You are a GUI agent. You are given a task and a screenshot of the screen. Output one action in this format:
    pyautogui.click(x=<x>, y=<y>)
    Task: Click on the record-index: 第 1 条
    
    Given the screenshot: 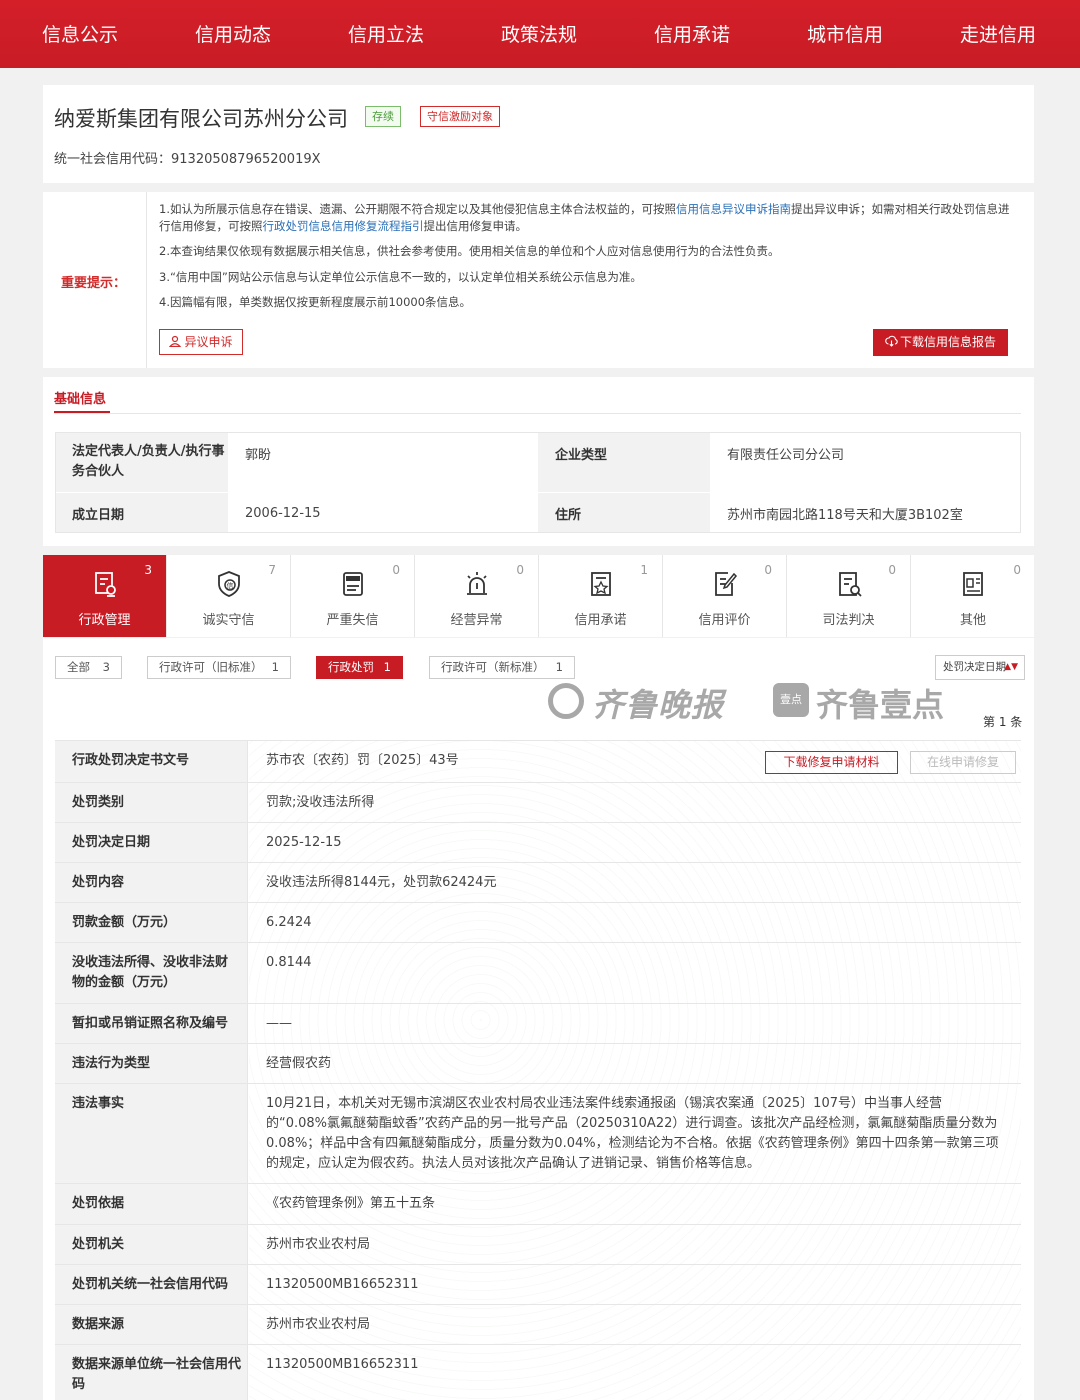 What is the action you would take?
    pyautogui.click(x=1003, y=722)
    